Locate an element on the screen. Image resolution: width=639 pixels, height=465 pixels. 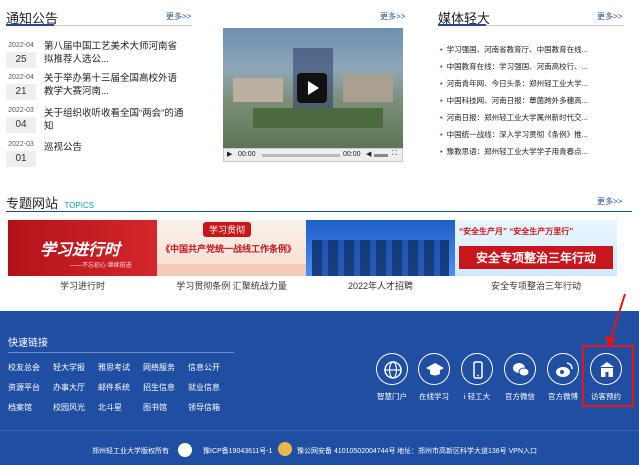
media-more-link: 更多>> is located at coordinates (609, 16).